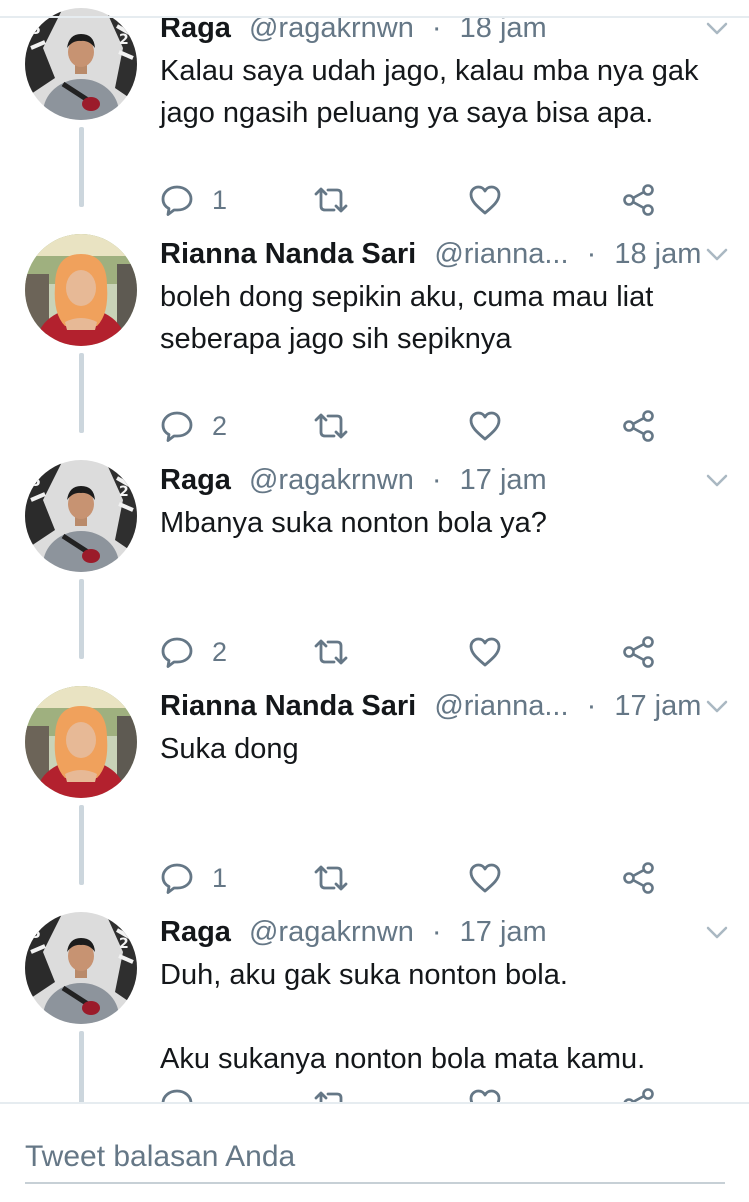 Image resolution: width=749 pixels, height=1202 pixels. What do you see at coordinates (353, 523) in the screenshot?
I see `tweet-text-line: Mbanya suka nonton bola ya?` at bounding box center [353, 523].